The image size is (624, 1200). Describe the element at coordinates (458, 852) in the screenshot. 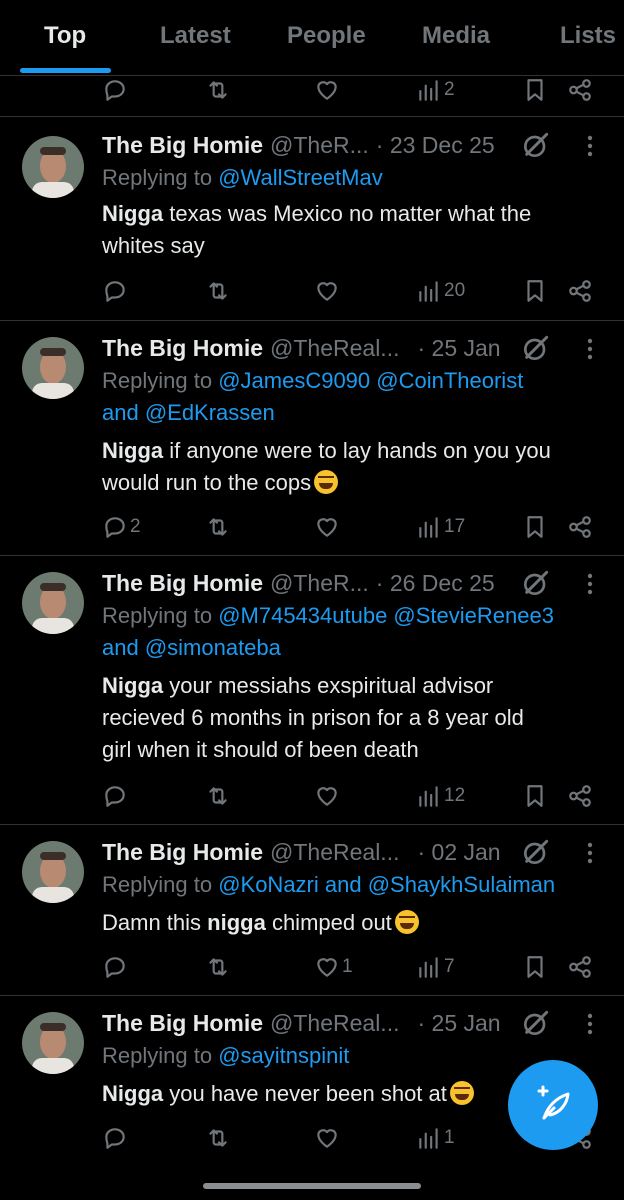

I see `tweet-date: · 02 Jan` at that location.